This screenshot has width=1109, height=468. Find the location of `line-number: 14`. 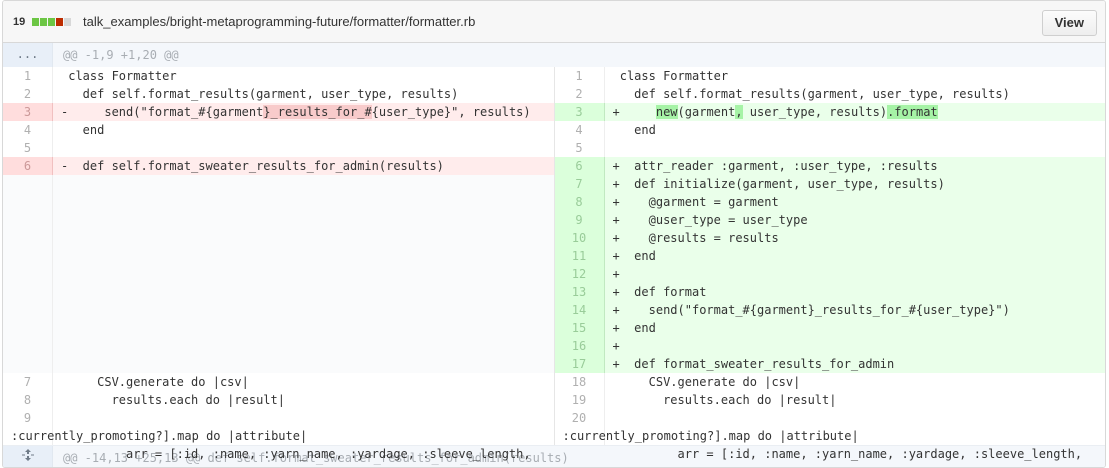

line-number: 14 is located at coordinates (579, 310).